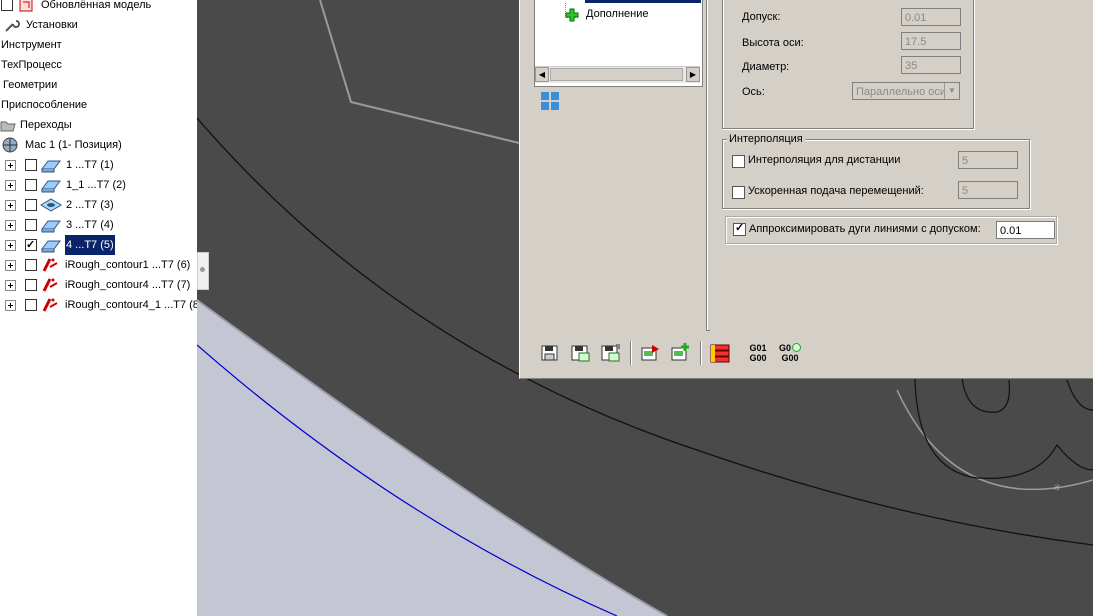  I want to click on tree-item-label: 1 ...T7 (1), so click(90, 165).